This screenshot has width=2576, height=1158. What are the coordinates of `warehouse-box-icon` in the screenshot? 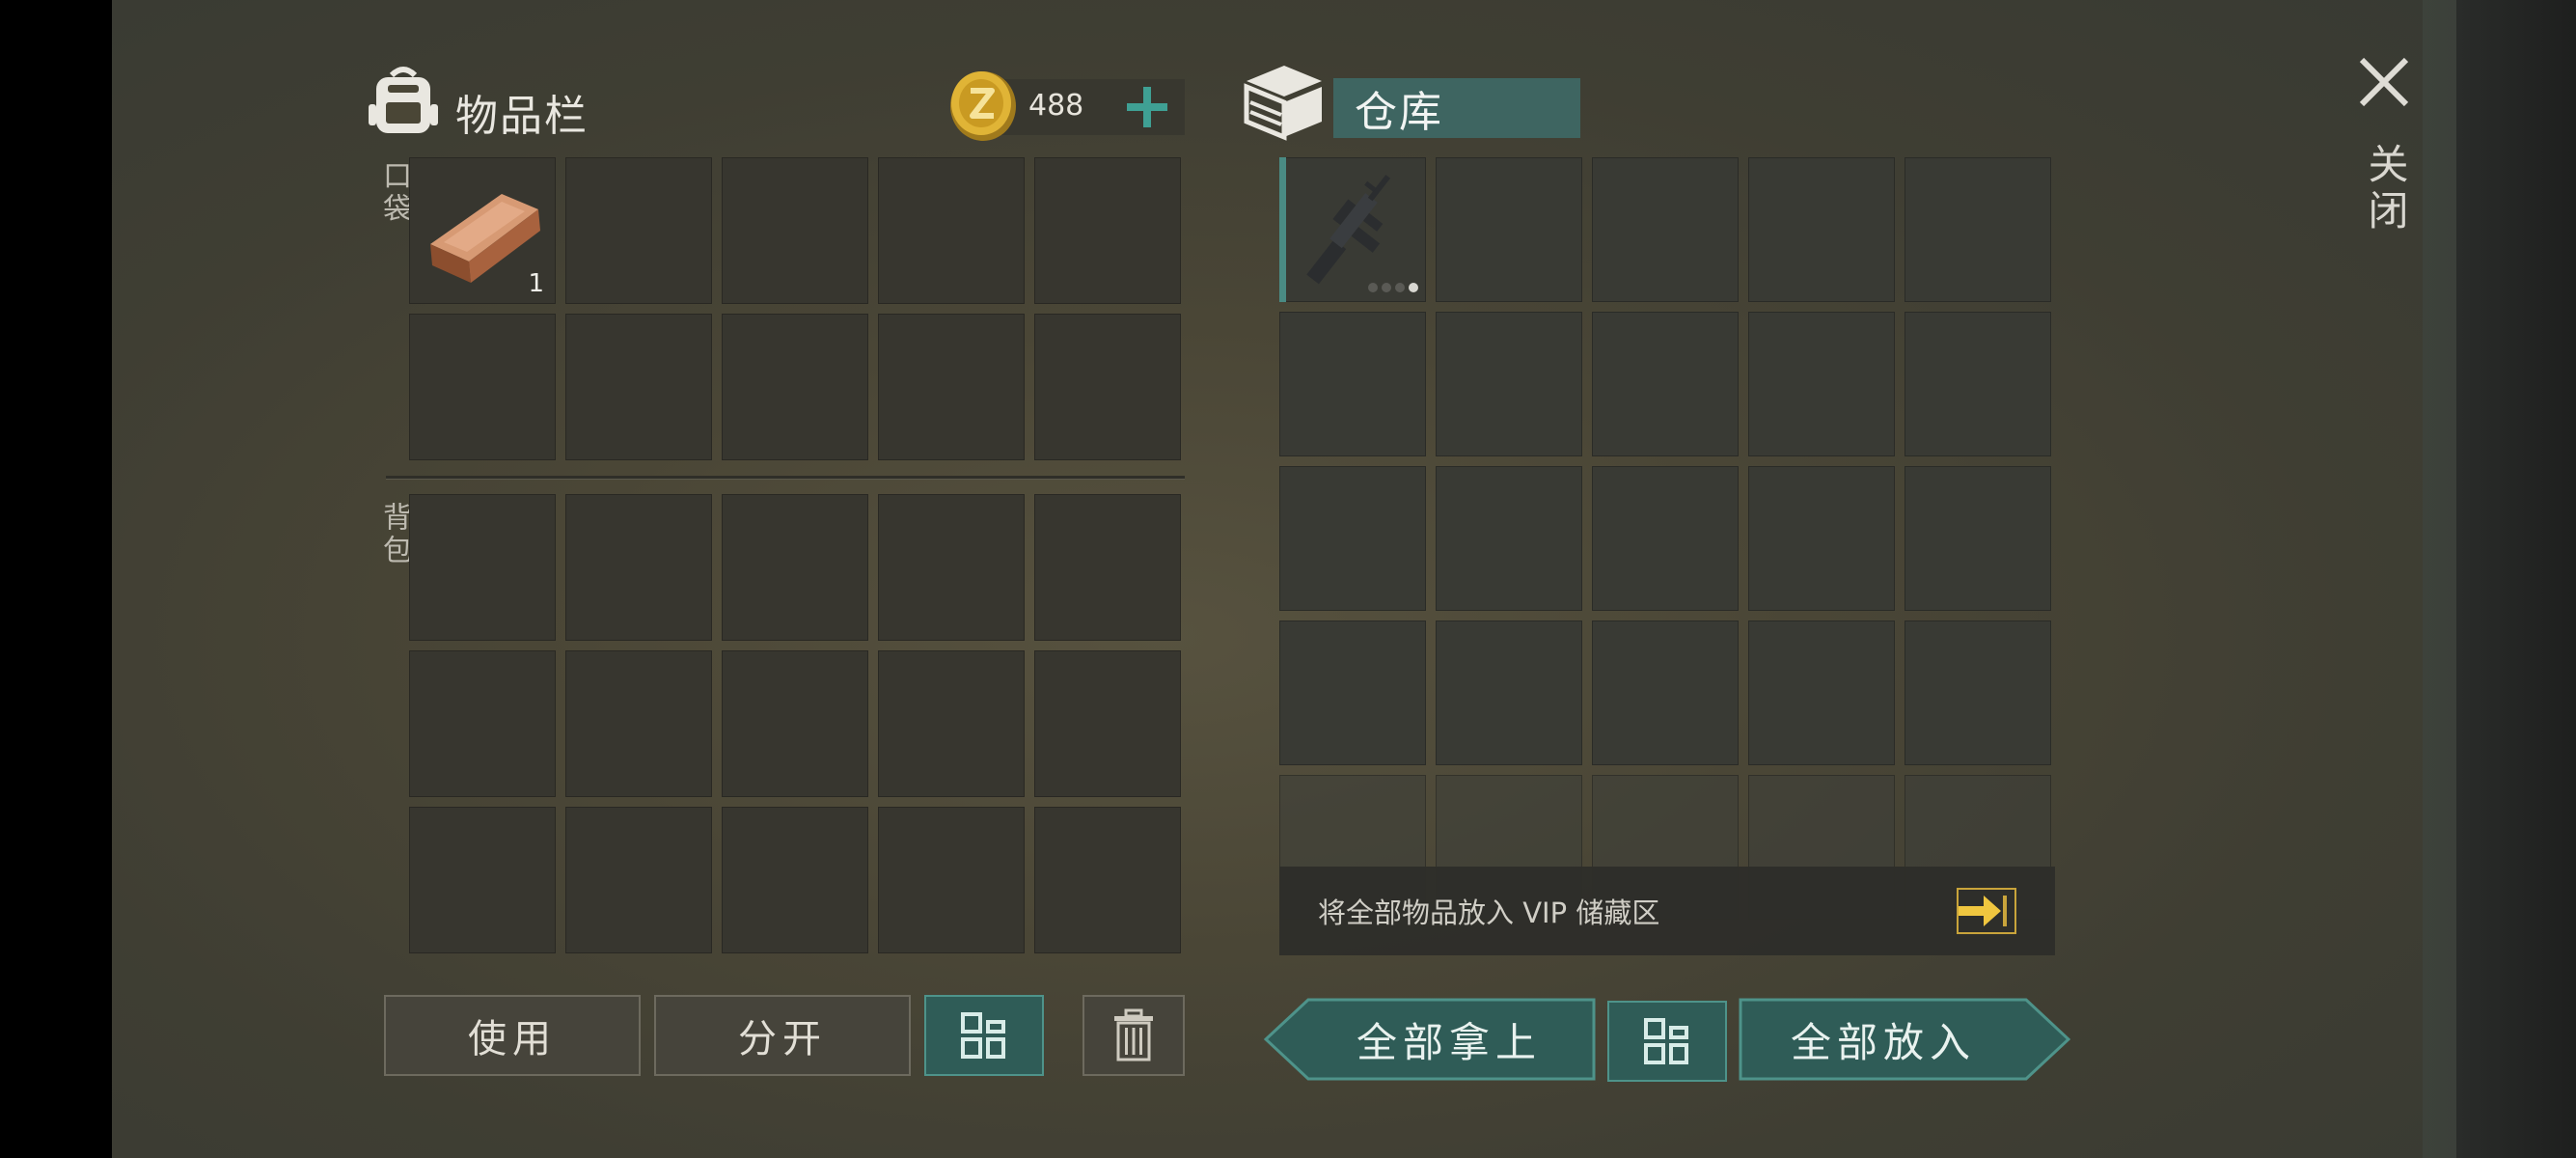 It's located at (1284, 101).